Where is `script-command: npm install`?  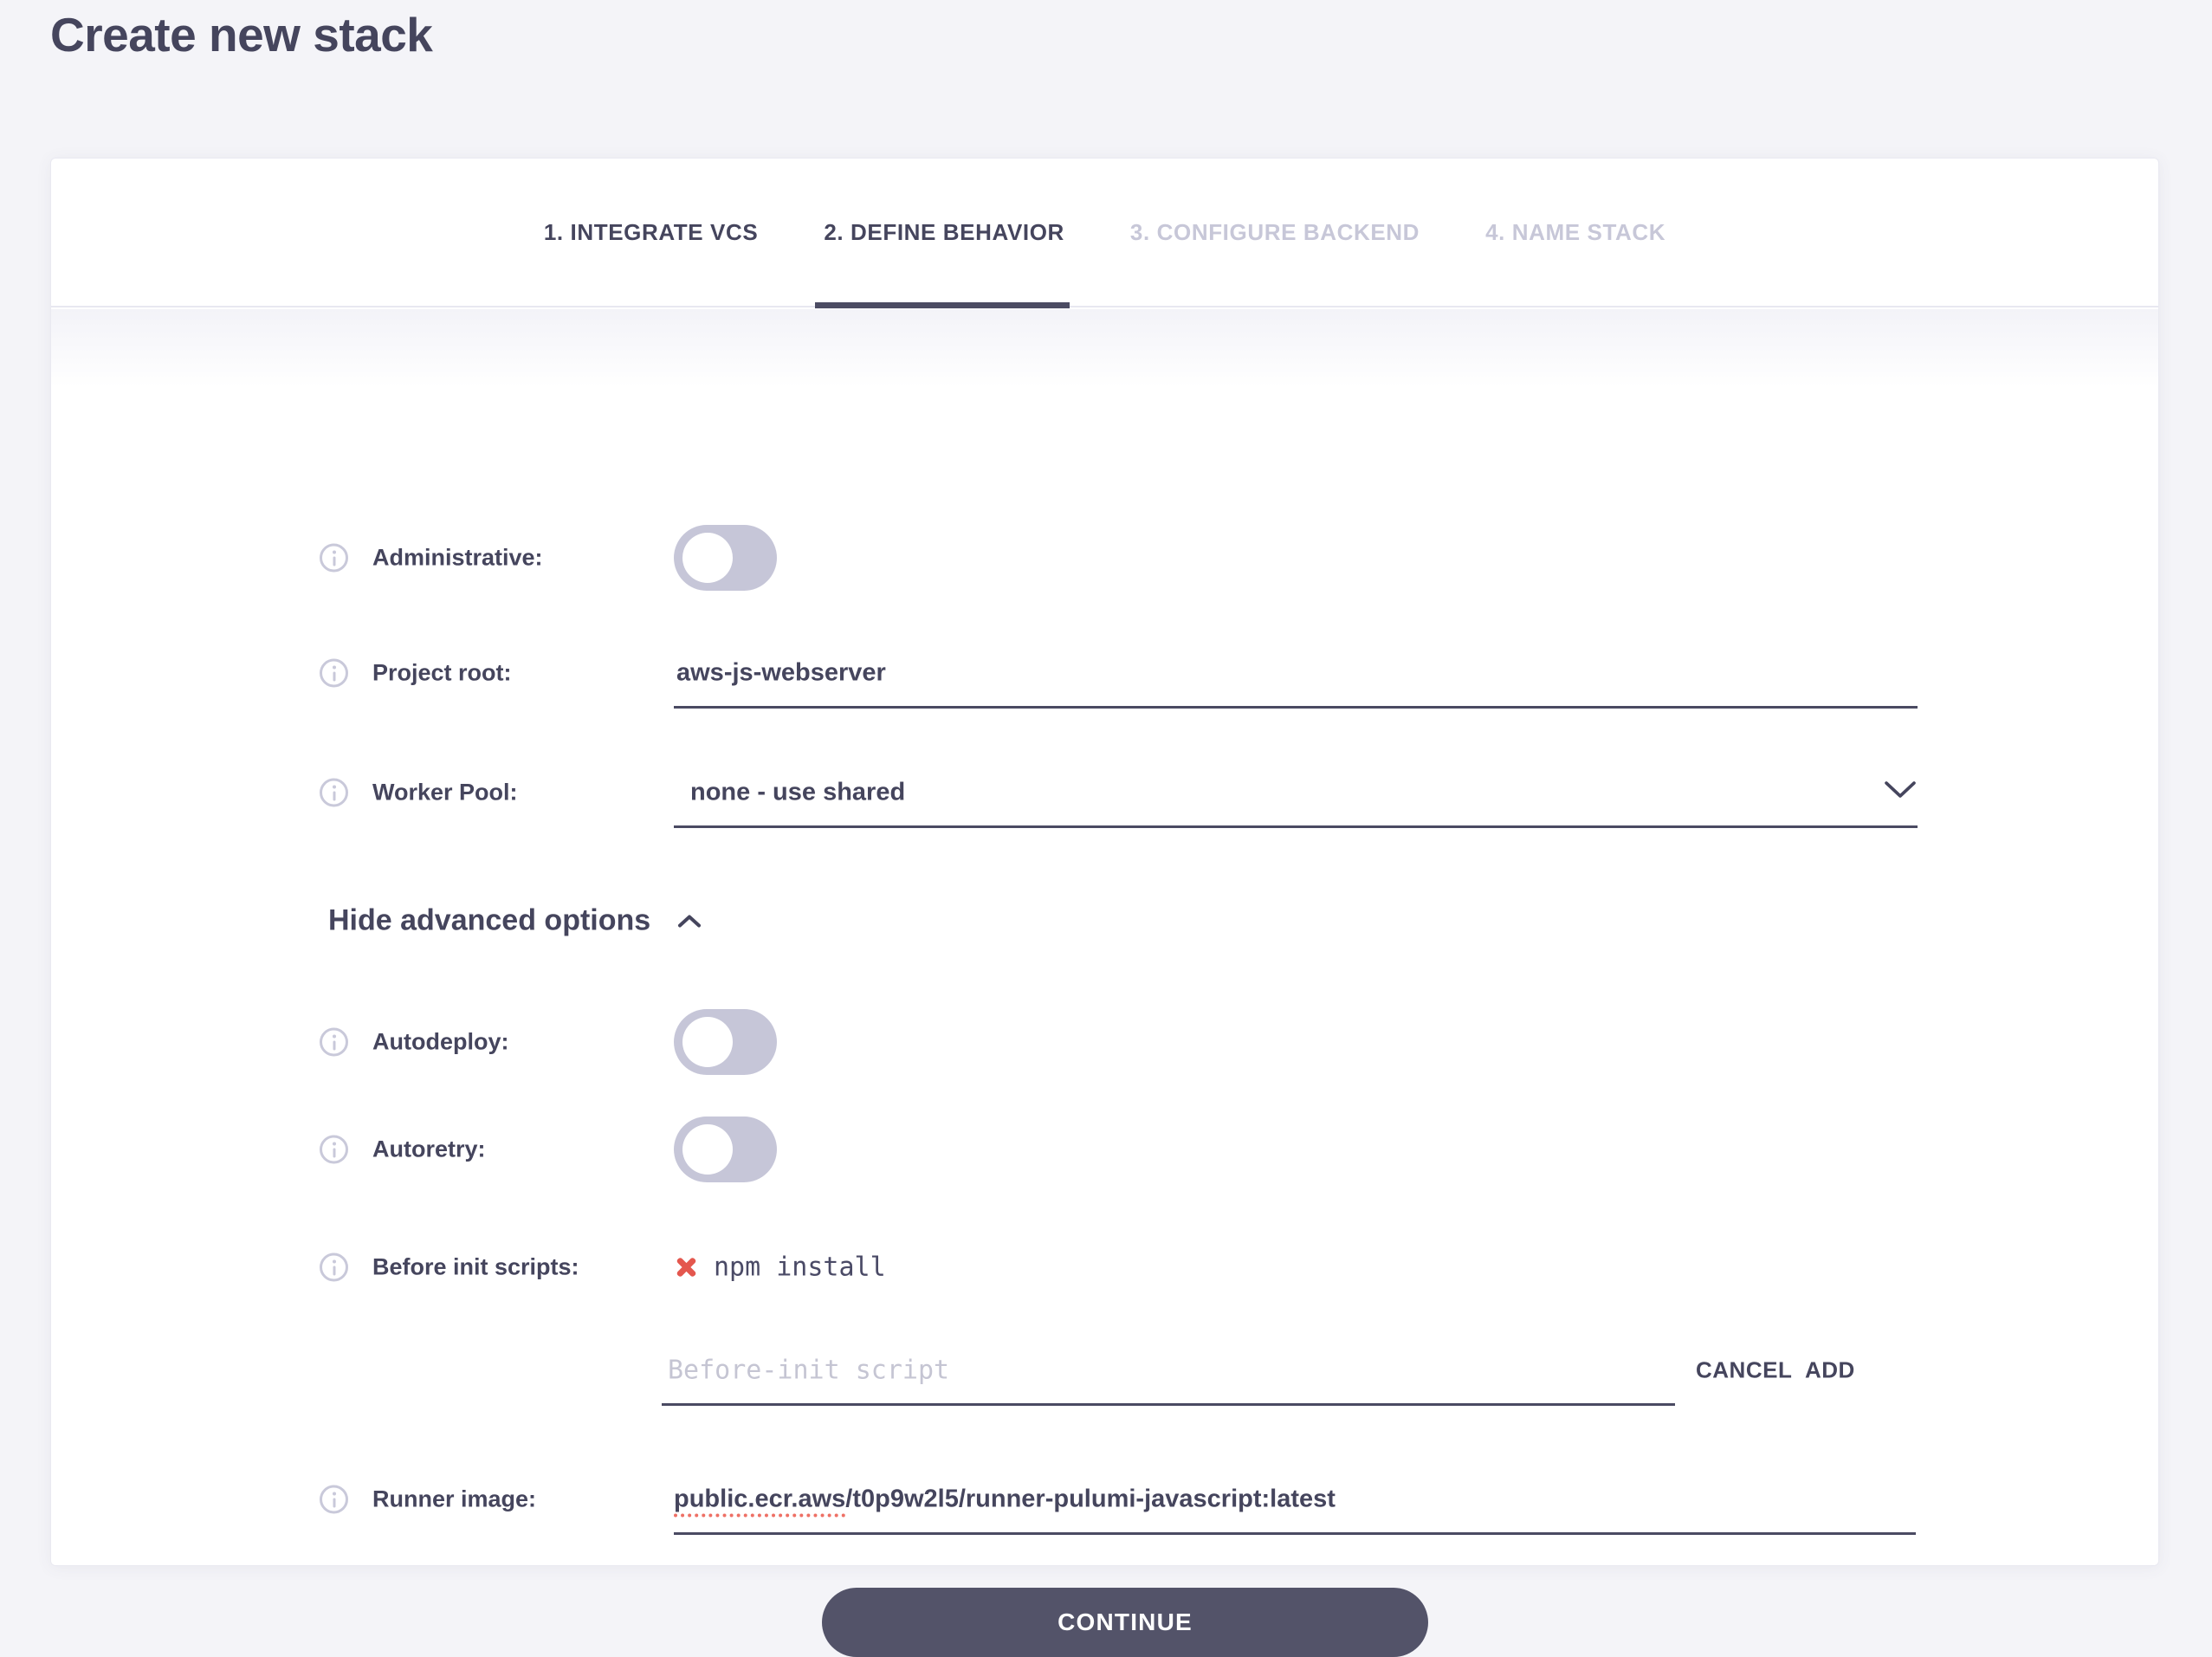
script-command: npm install is located at coordinates (800, 1267).